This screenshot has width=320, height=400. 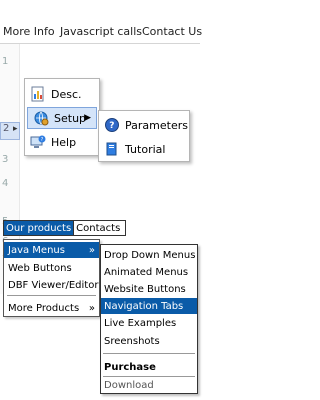 What do you see at coordinates (149, 323) in the screenshot?
I see `submenu-item-live-examples: Live Examples` at bounding box center [149, 323].